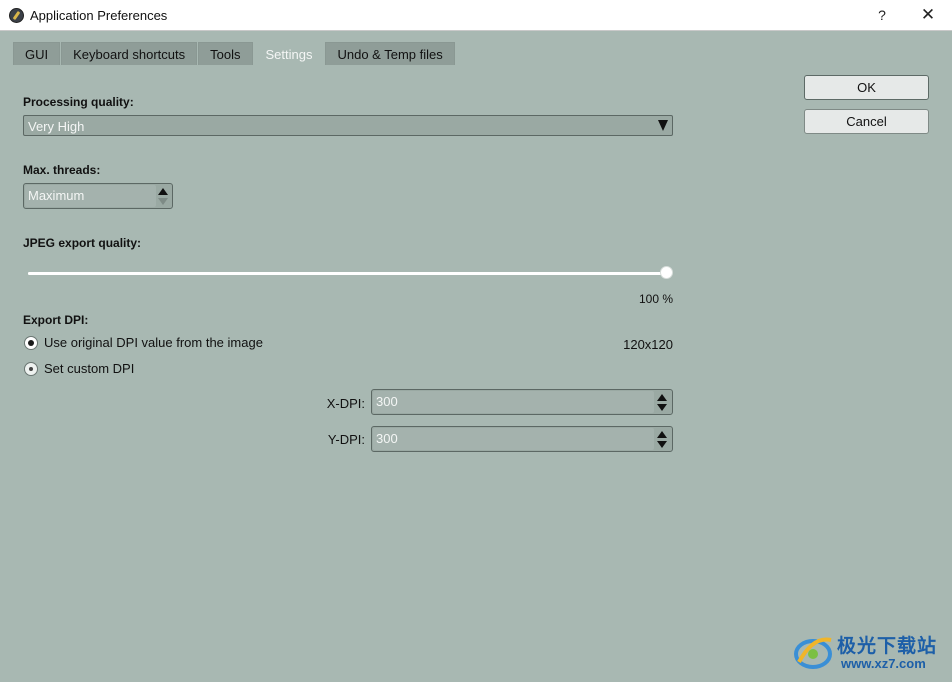 The height and width of the screenshot is (682, 952). I want to click on close-button: ✕, so click(928, 15).